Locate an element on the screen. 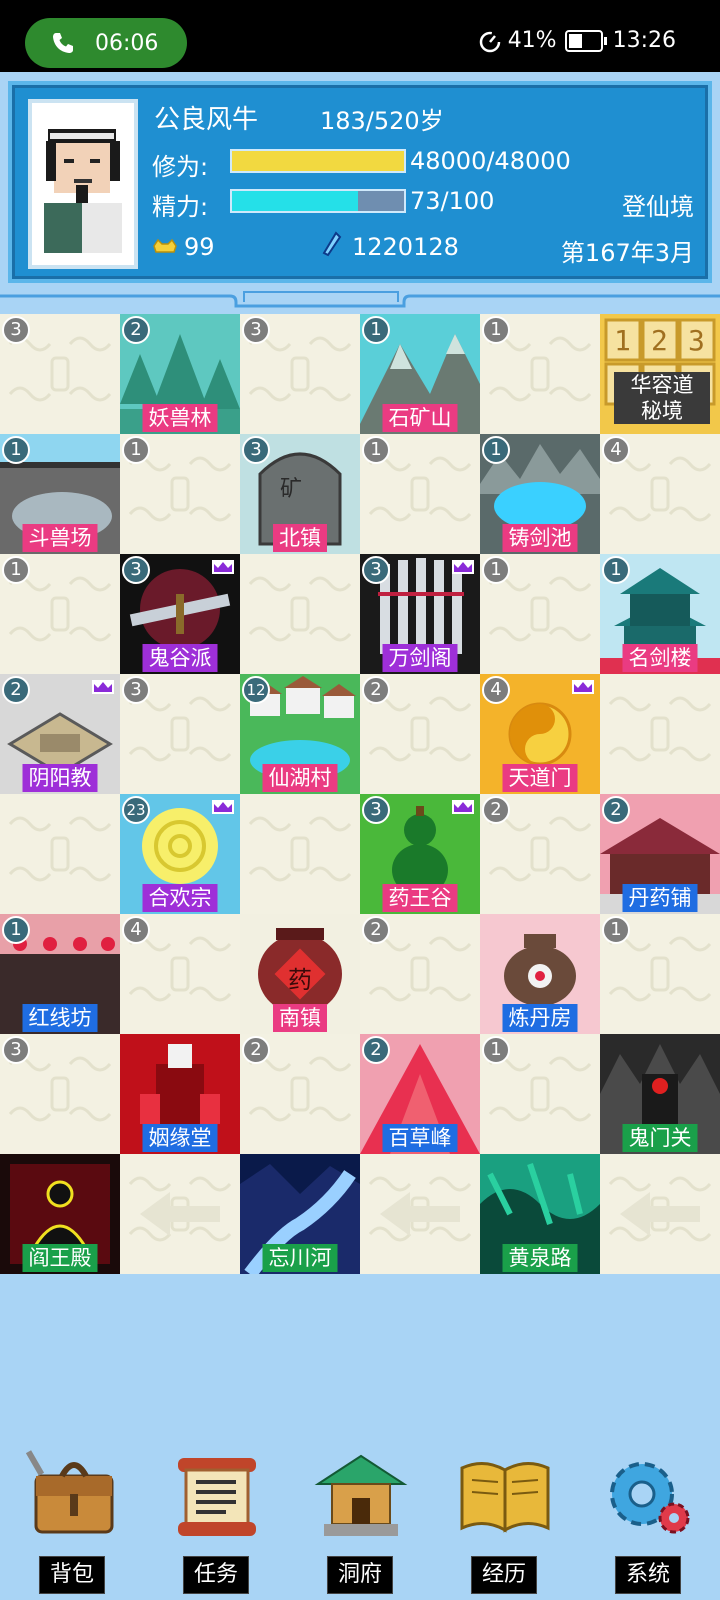 This screenshot has height=1600, width=720. bag-icon is located at coordinates (70, 1492).